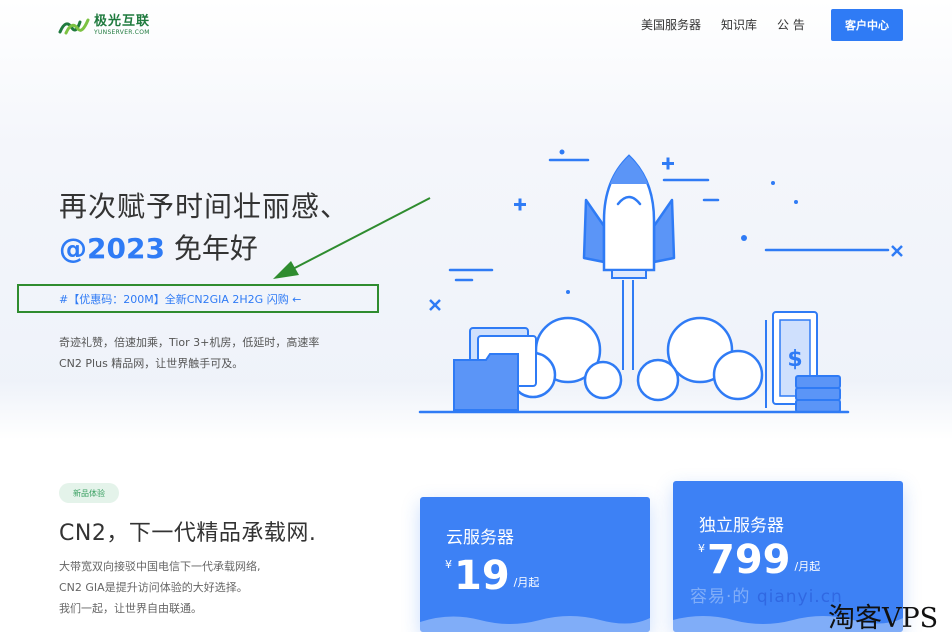 The height and width of the screenshot is (632, 952). Describe the element at coordinates (122, 21) in the screenshot. I see `logo-text: 极光互联` at that location.